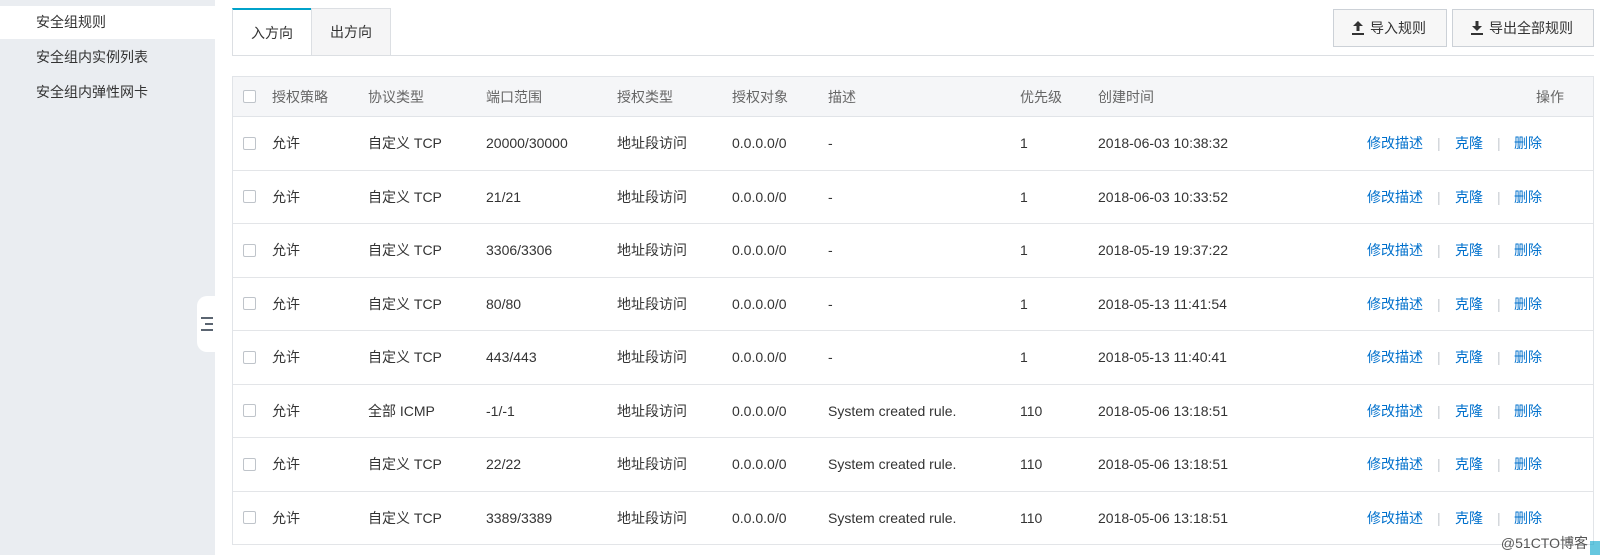  I want to click on col-auth-type: 授权类型, so click(645, 96).